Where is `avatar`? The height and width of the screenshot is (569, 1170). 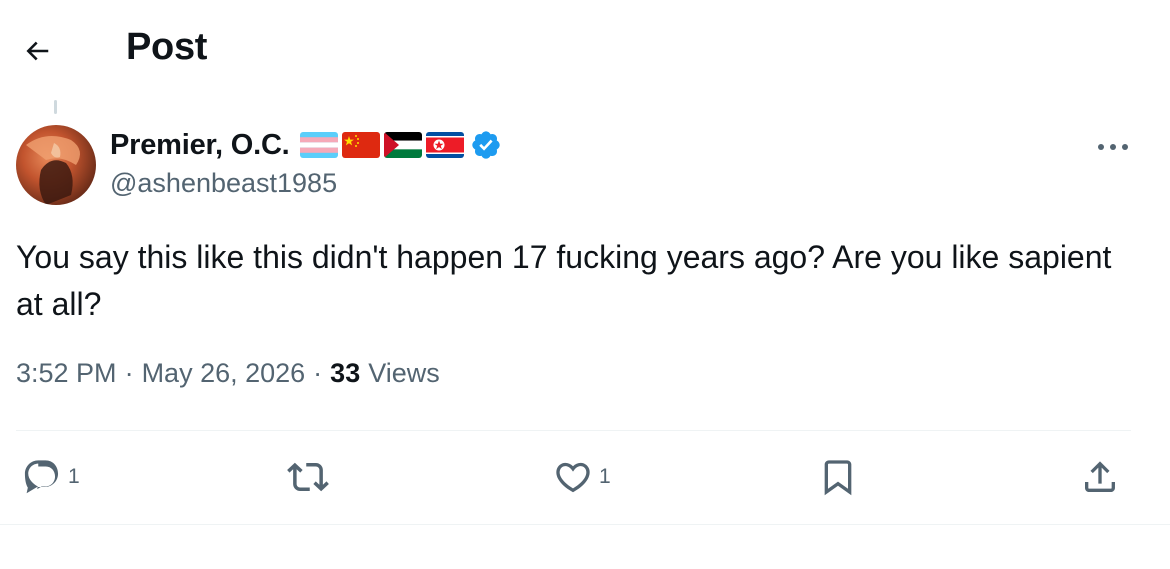 avatar is located at coordinates (56, 165).